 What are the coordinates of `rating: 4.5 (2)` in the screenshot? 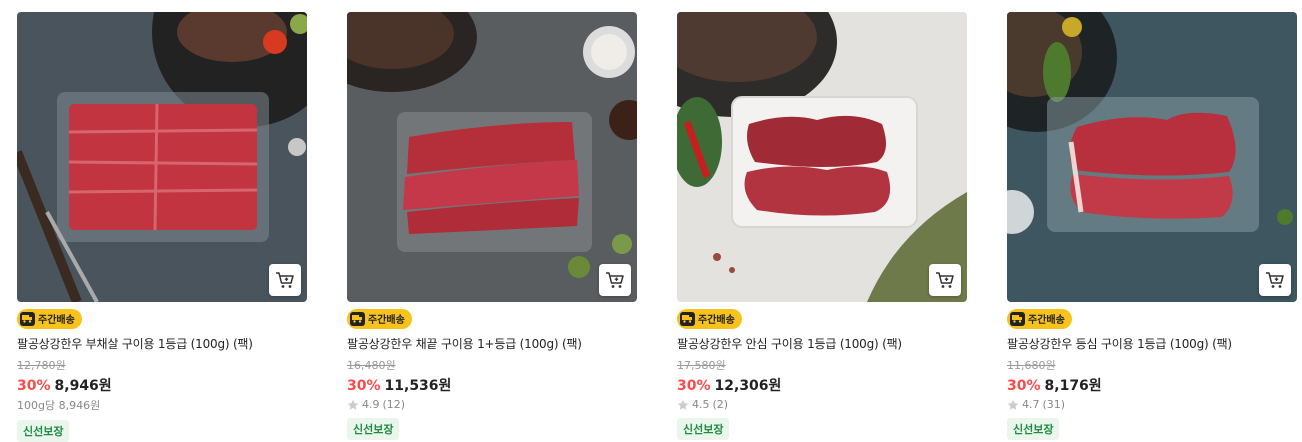 It's located at (822, 404).